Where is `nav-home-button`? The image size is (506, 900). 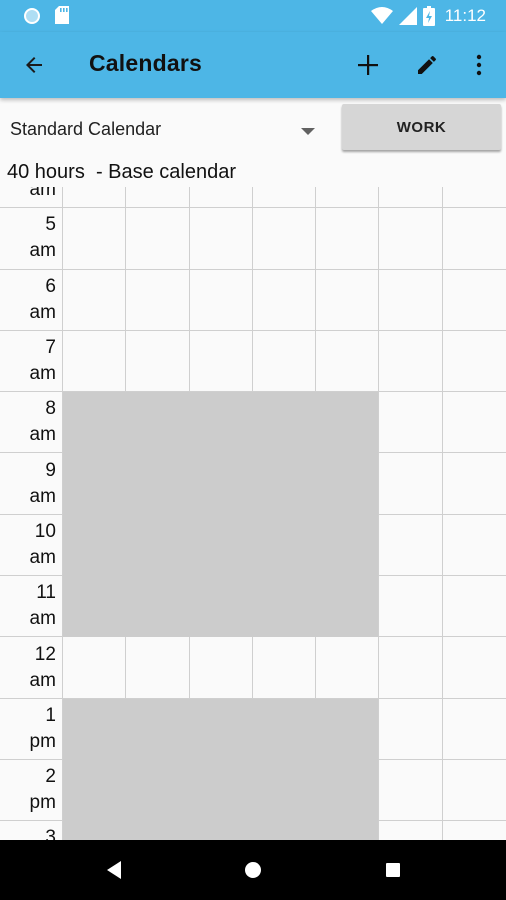
nav-home-button is located at coordinates (253, 870).